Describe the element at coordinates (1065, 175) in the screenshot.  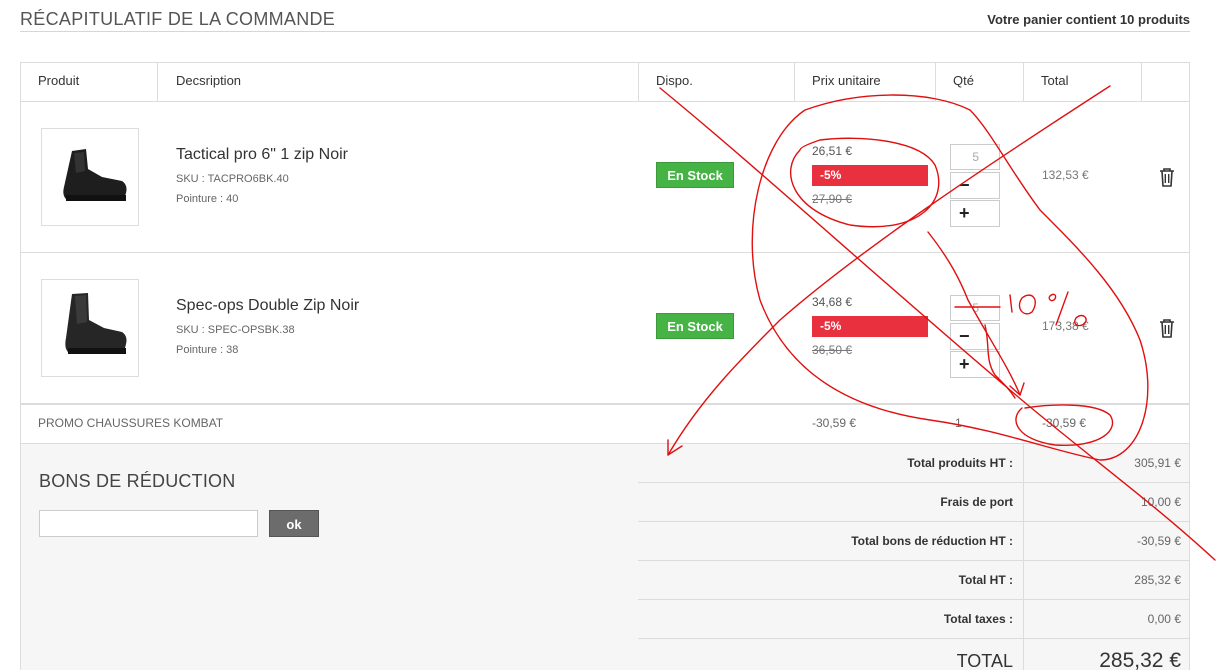
I see `line-total: 132,53 €` at that location.